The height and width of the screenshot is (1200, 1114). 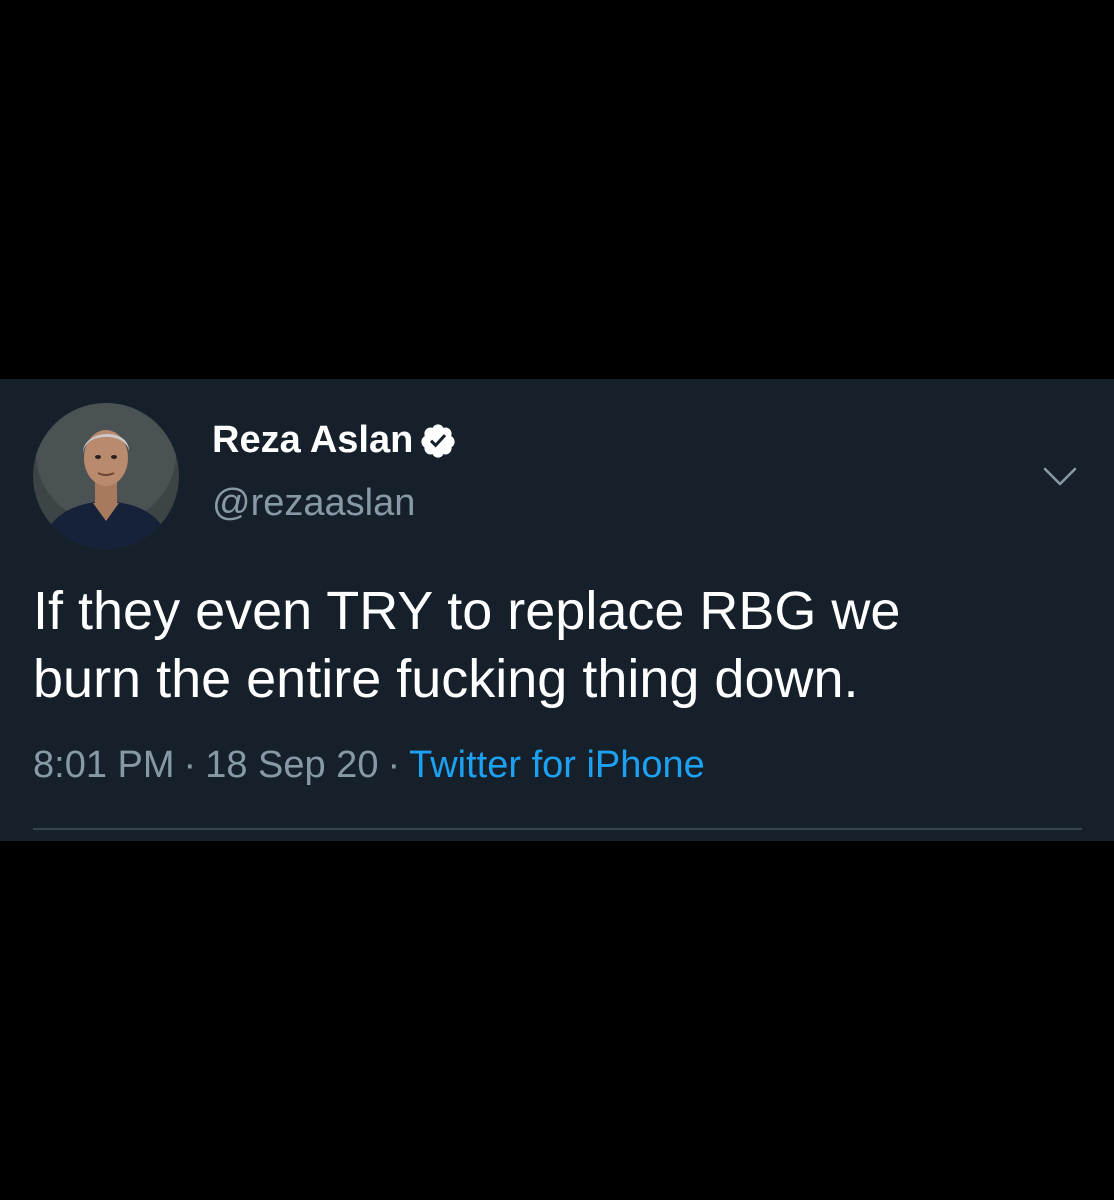 What do you see at coordinates (557, 829) in the screenshot?
I see `divider` at bounding box center [557, 829].